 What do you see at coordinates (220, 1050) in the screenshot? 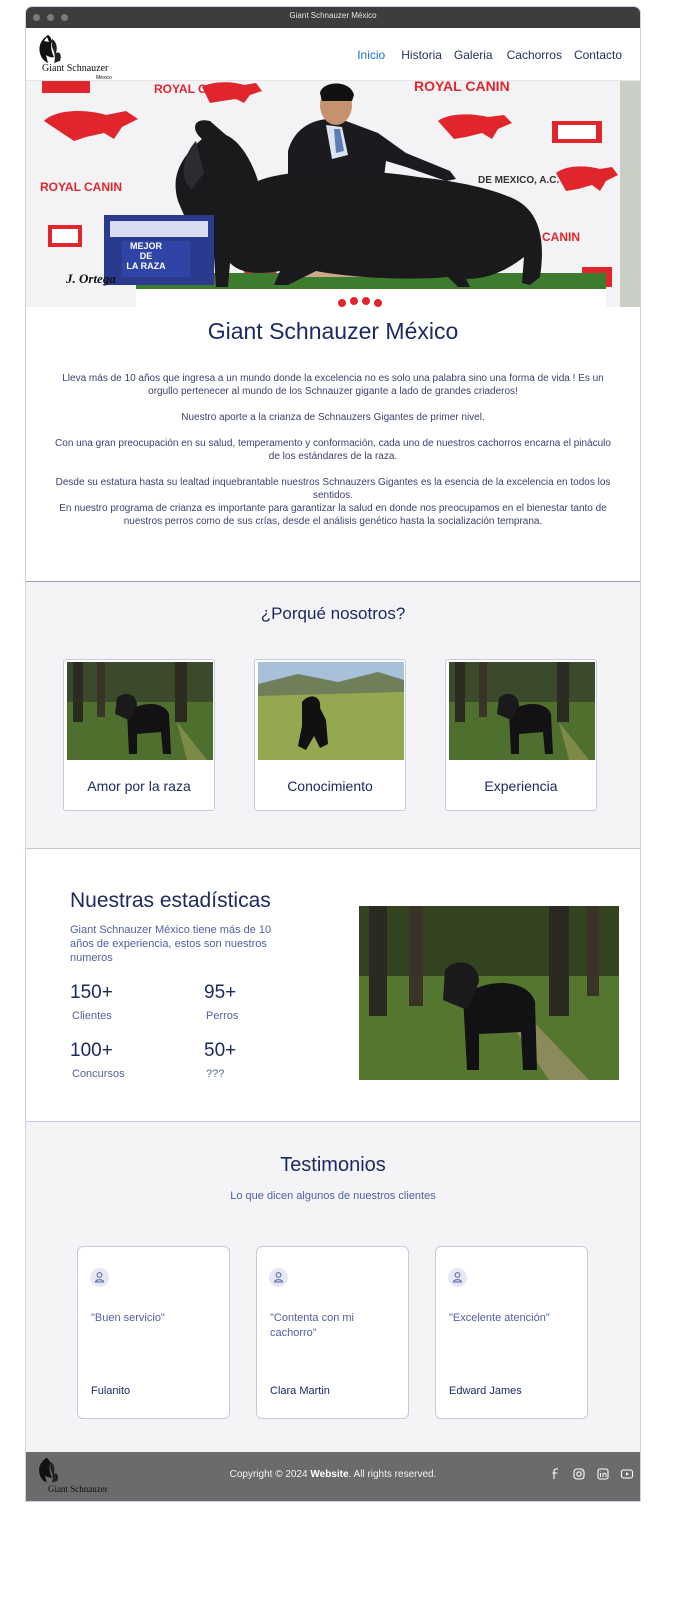
I see `stat-value: 50+` at bounding box center [220, 1050].